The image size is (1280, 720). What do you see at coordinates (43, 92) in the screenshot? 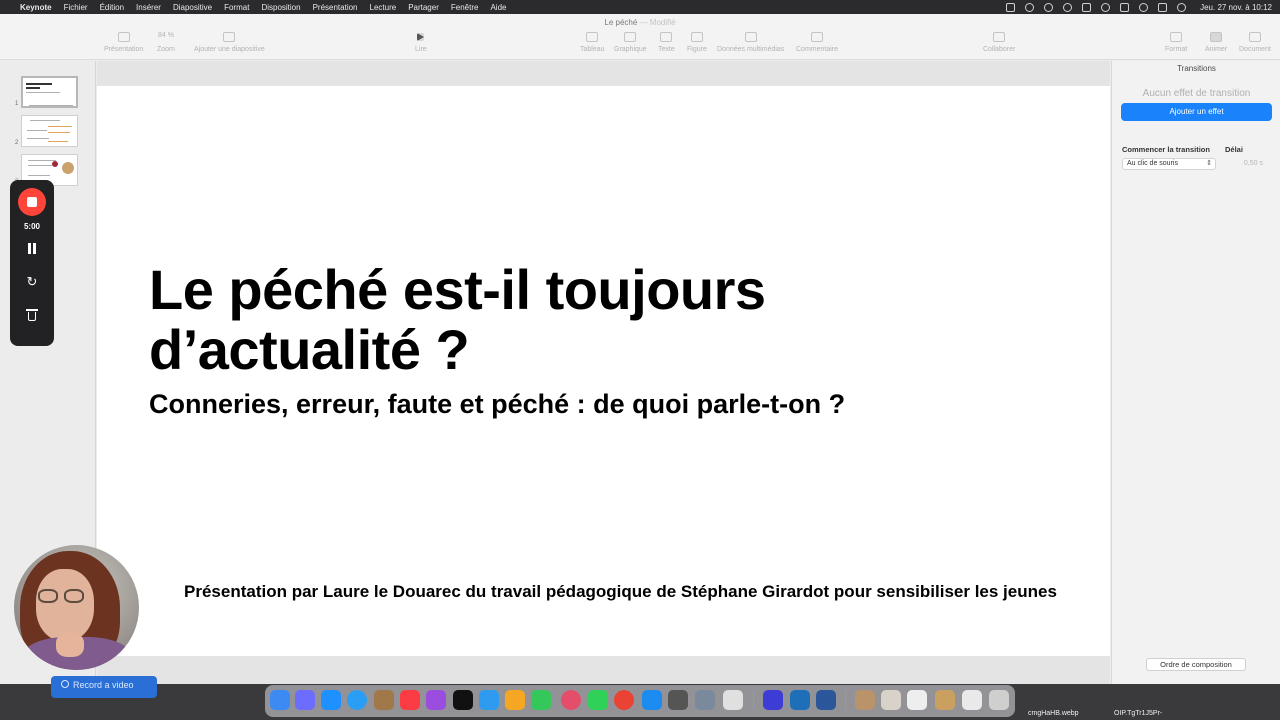
I see `thumb-subtitle-line` at bounding box center [43, 92].